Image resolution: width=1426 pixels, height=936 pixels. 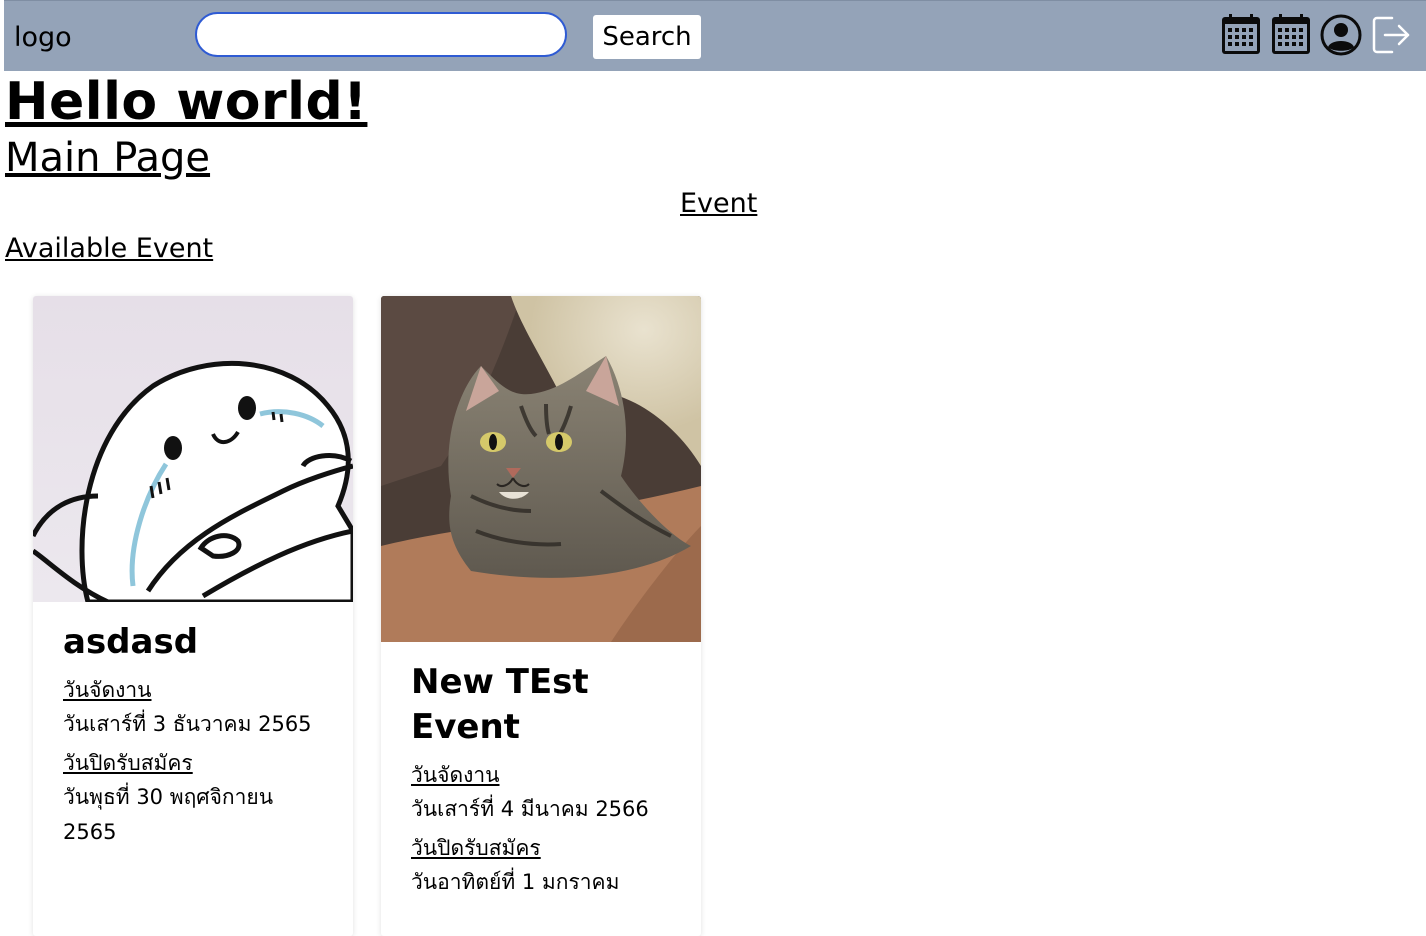 I want to click on event-title: asdasd, so click(x=193, y=642).